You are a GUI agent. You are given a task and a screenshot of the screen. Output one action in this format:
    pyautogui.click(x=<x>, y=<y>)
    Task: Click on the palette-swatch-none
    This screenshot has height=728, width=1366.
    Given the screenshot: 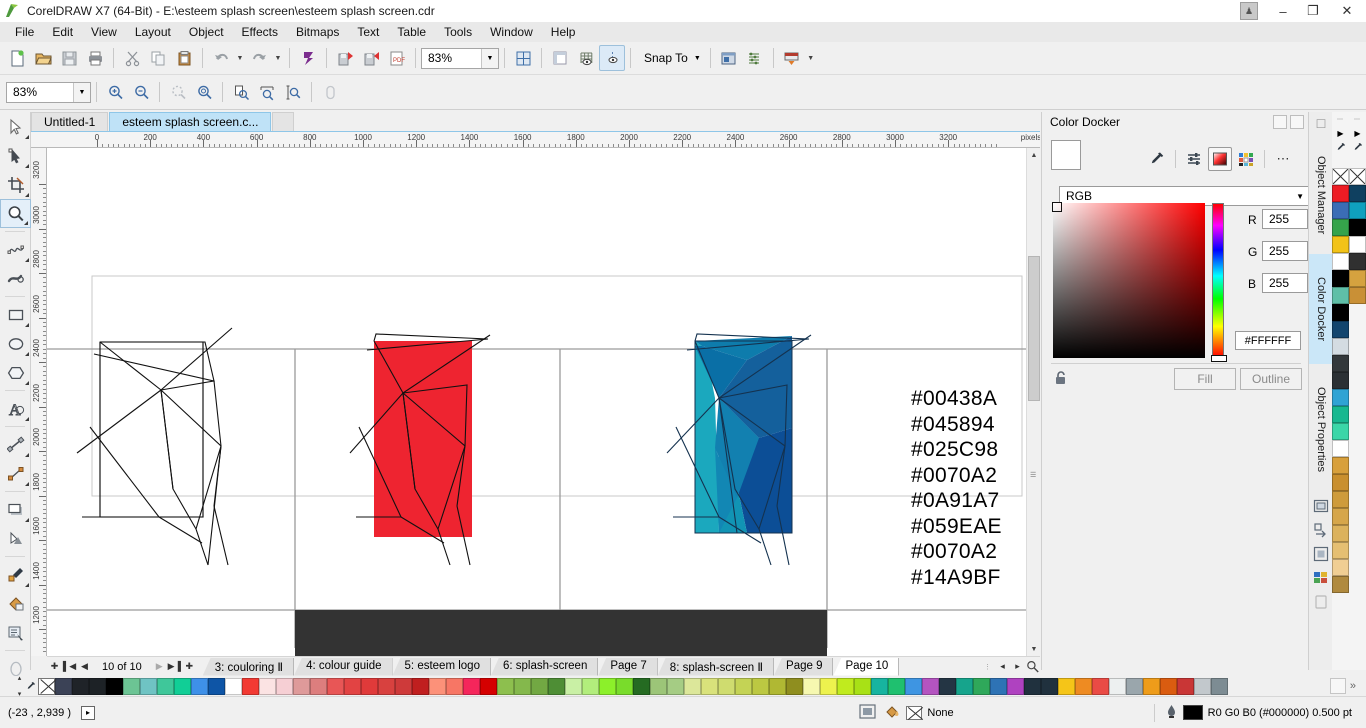 What is the action you would take?
    pyautogui.click(x=46, y=686)
    